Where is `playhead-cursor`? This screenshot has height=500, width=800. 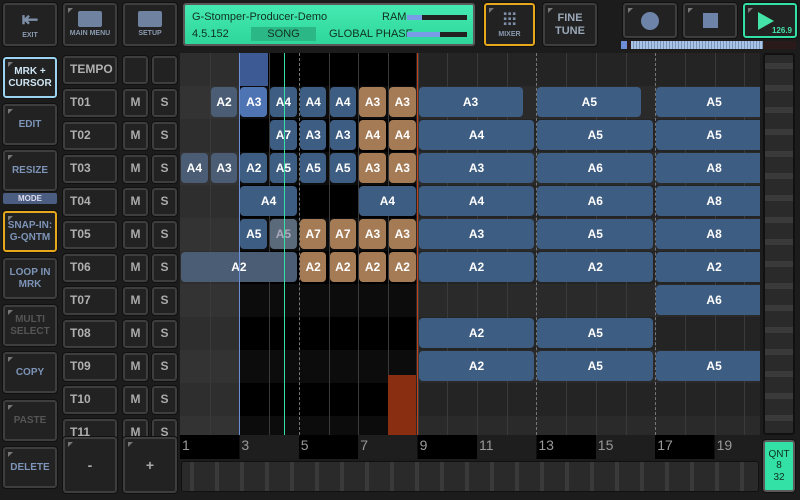 playhead-cursor is located at coordinates (284, 244).